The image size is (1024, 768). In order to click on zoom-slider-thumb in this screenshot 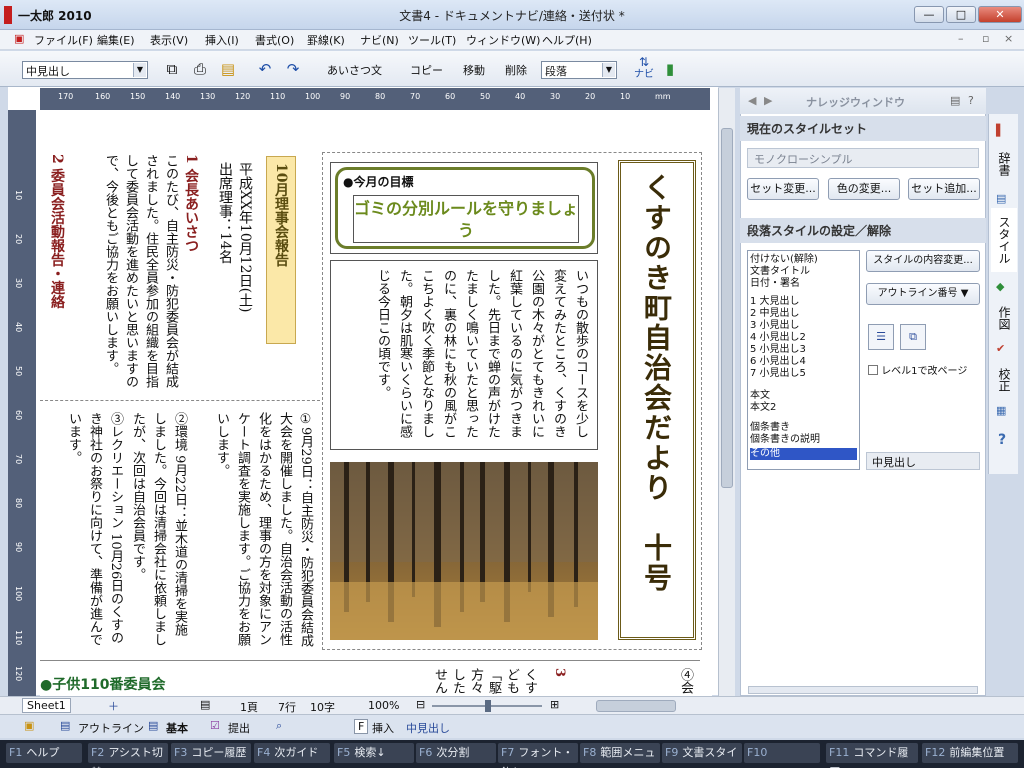, I will do `click(488, 706)`.